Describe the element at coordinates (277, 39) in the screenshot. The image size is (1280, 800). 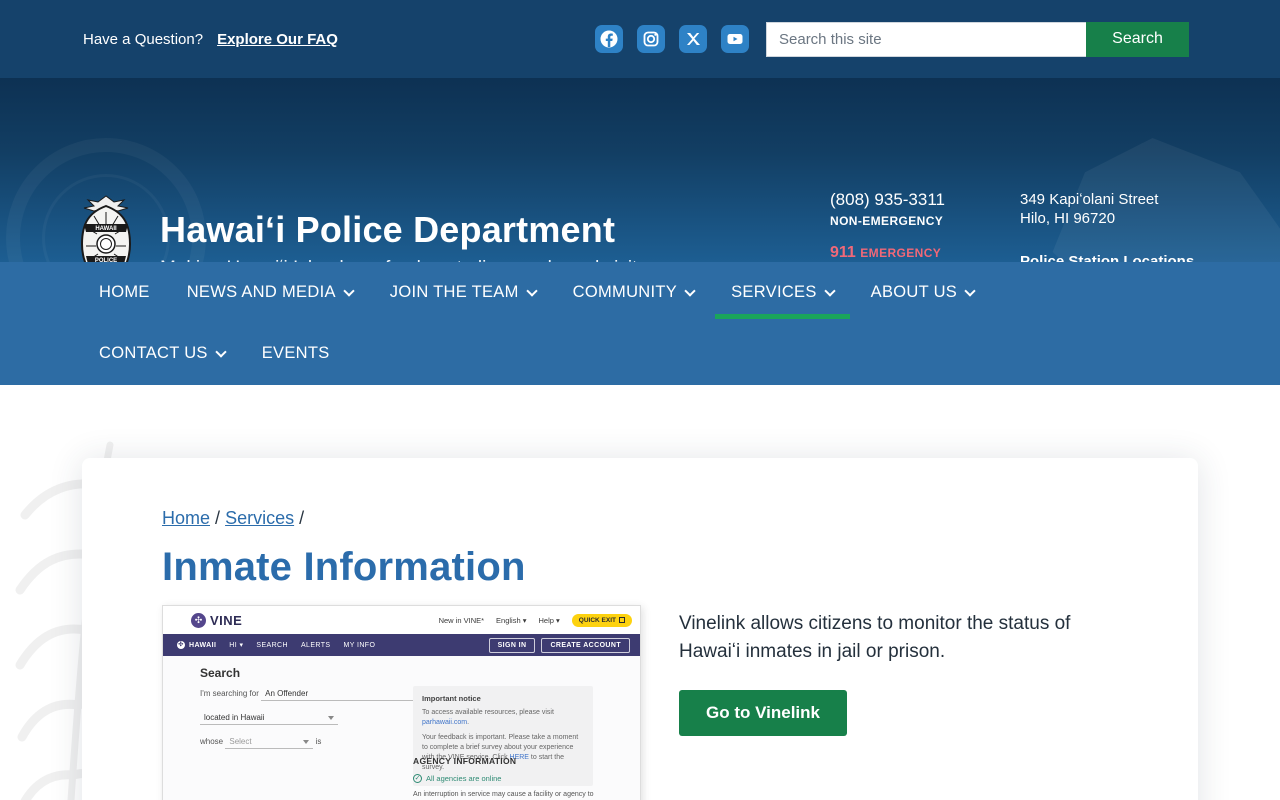
I see `faq-link: Explore Our FAQ` at that location.